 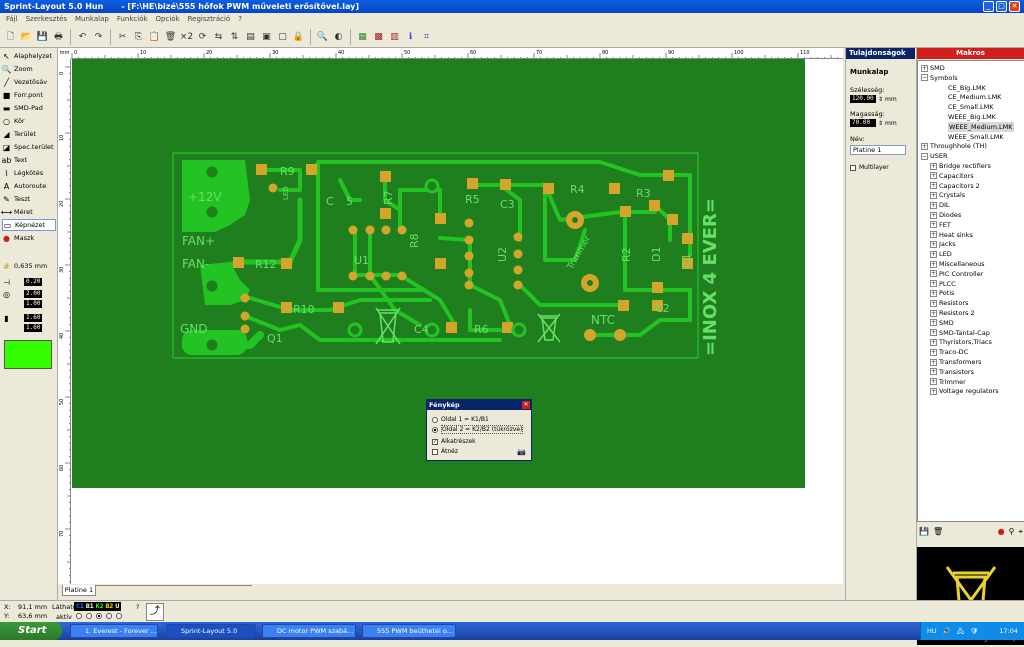 What do you see at coordinates (29, 108) in the screenshot?
I see `tool-smd: ▬ SMD-Pad` at bounding box center [29, 108].